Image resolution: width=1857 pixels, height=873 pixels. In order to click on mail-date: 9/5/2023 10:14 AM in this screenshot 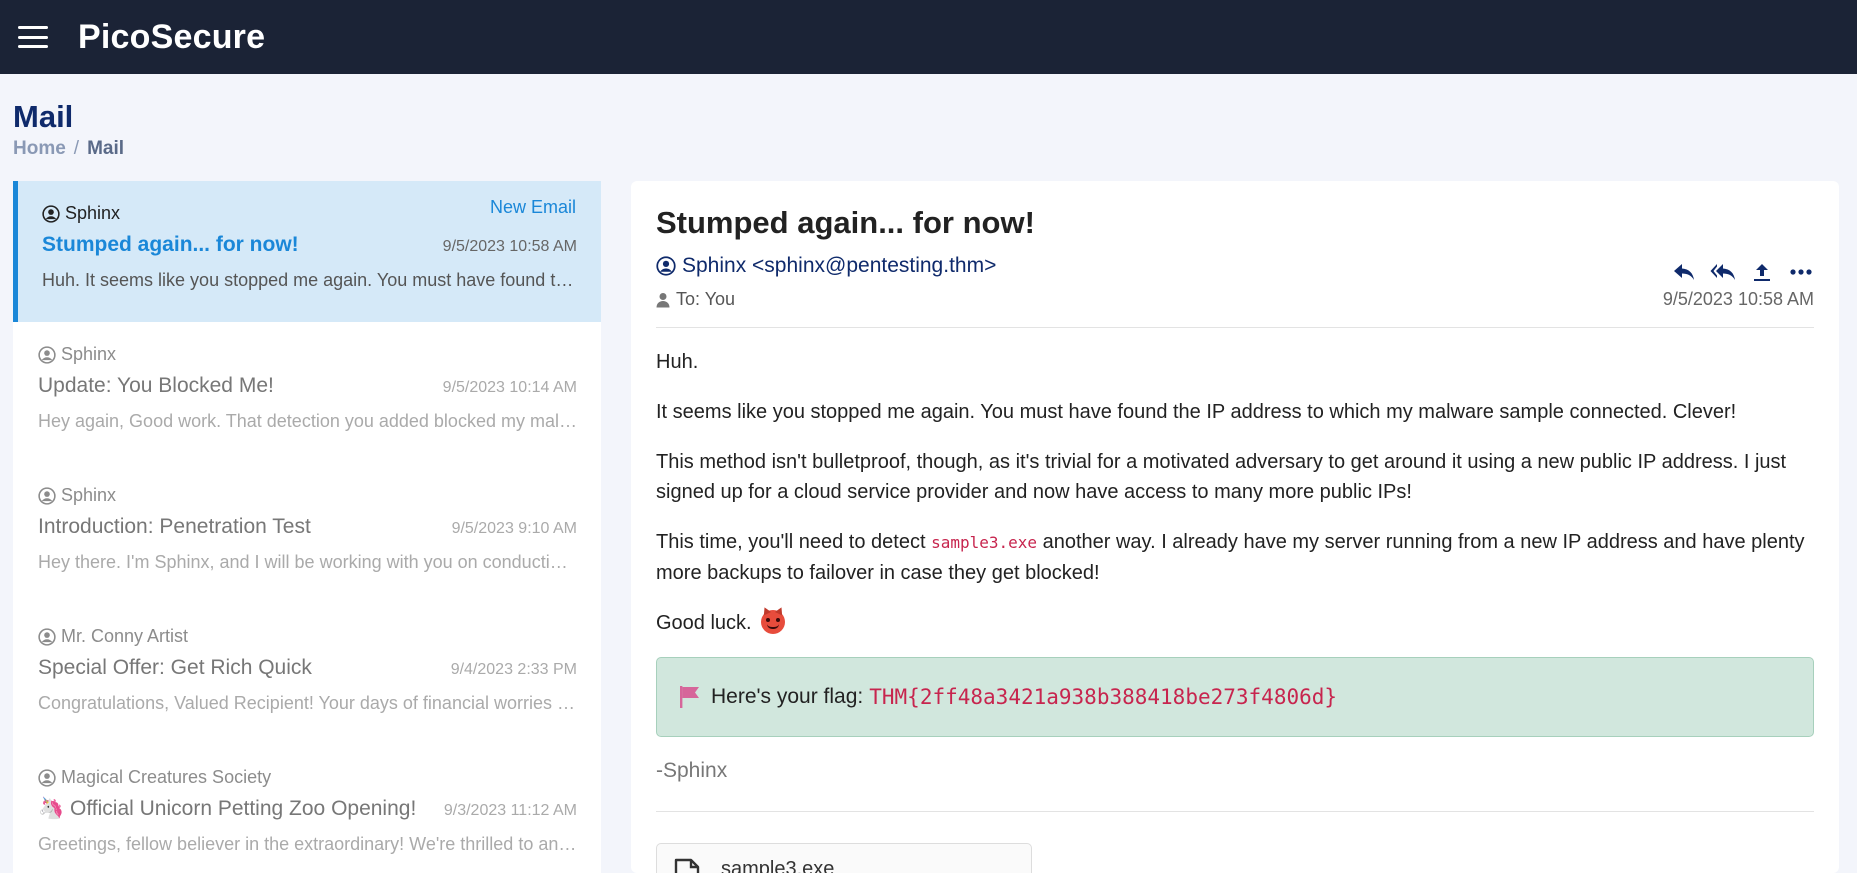, I will do `click(509, 387)`.